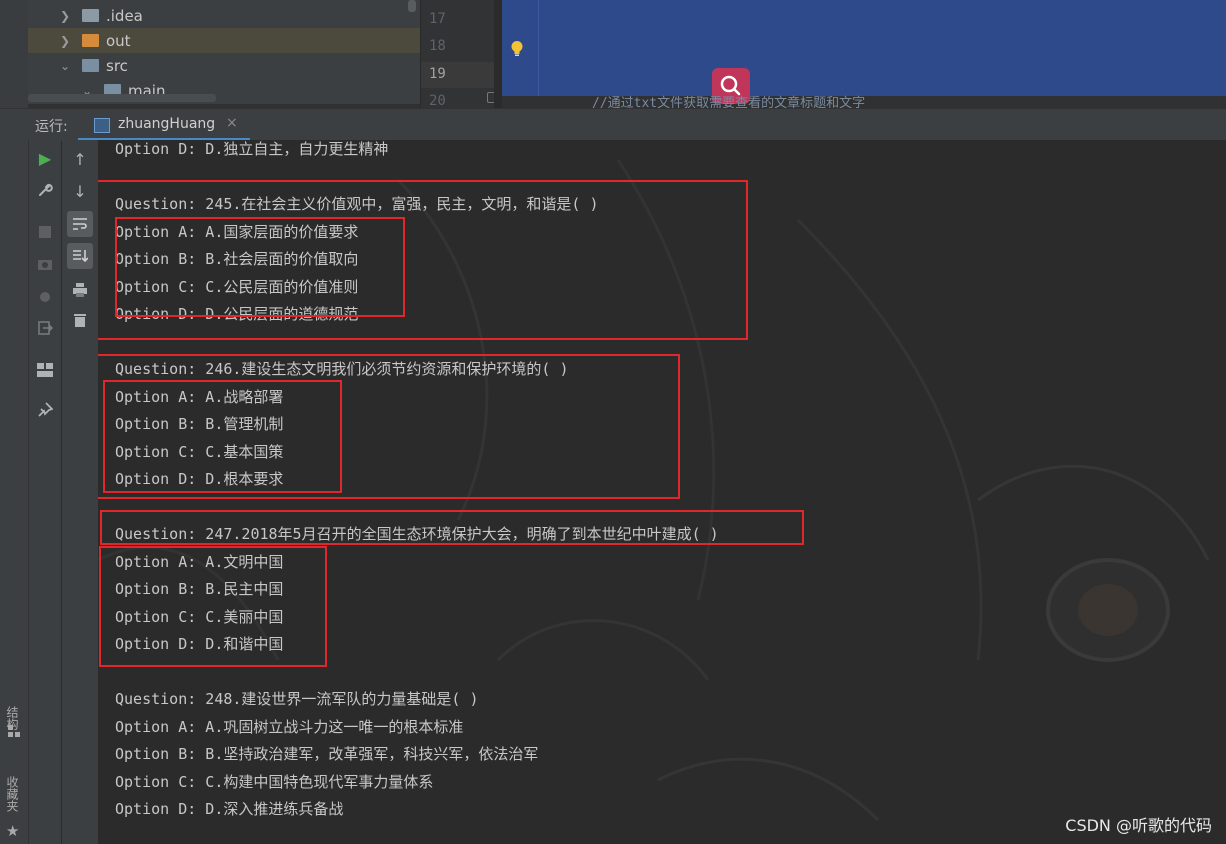 The width and height of the screenshot is (1226, 844). What do you see at coordinates (199, 616) in the screenshot?
I see `console-option-line: Option C: C.美丽中国` at bounding box center [199, 616].